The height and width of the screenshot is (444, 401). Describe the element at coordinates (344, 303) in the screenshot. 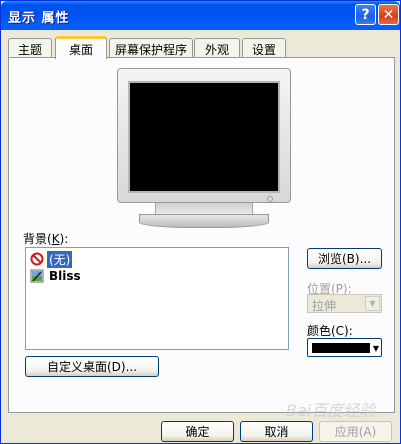

I see `position-select: 拉伸 ▼` at that location.